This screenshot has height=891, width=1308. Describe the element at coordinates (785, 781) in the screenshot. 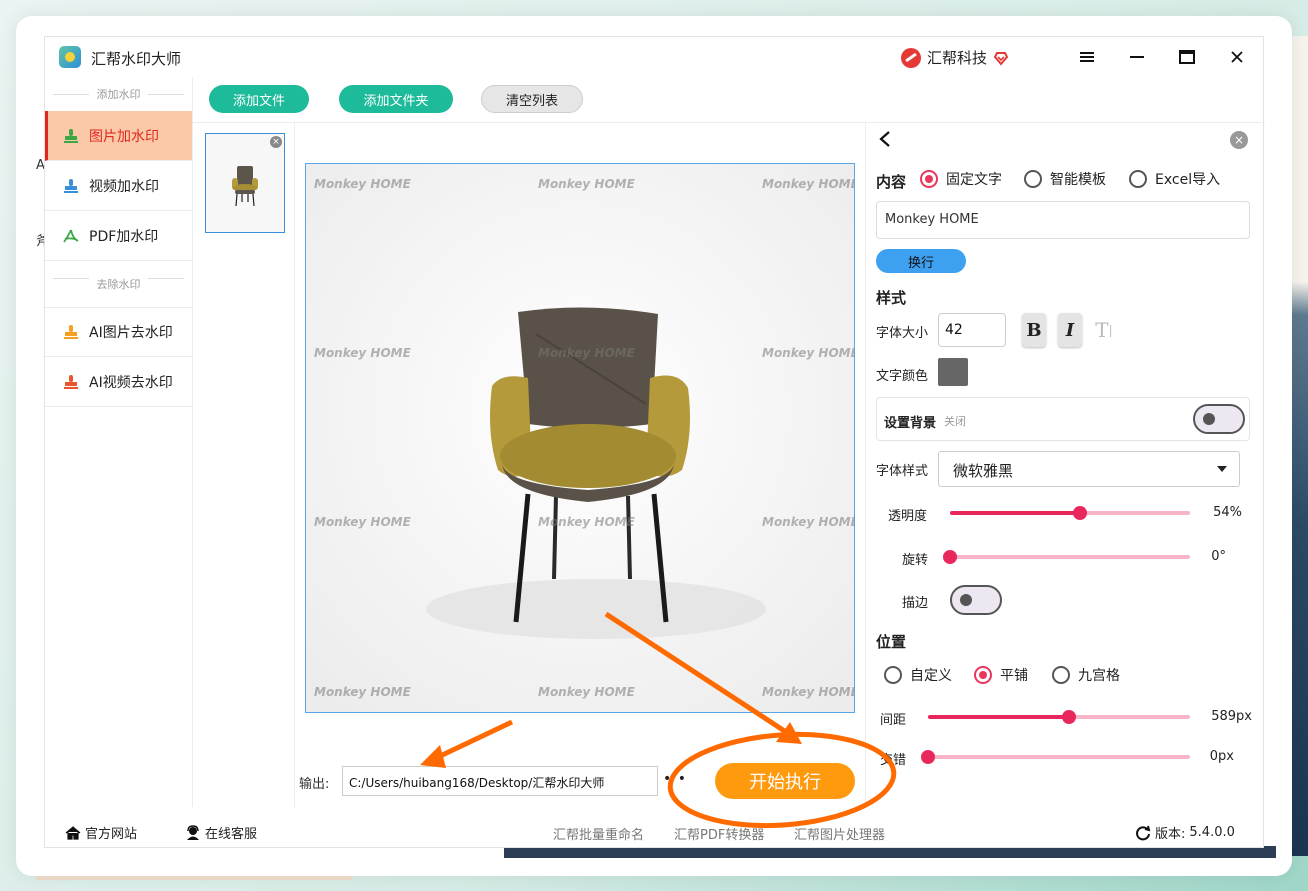

I see `start-button: 开始执行` at that location.